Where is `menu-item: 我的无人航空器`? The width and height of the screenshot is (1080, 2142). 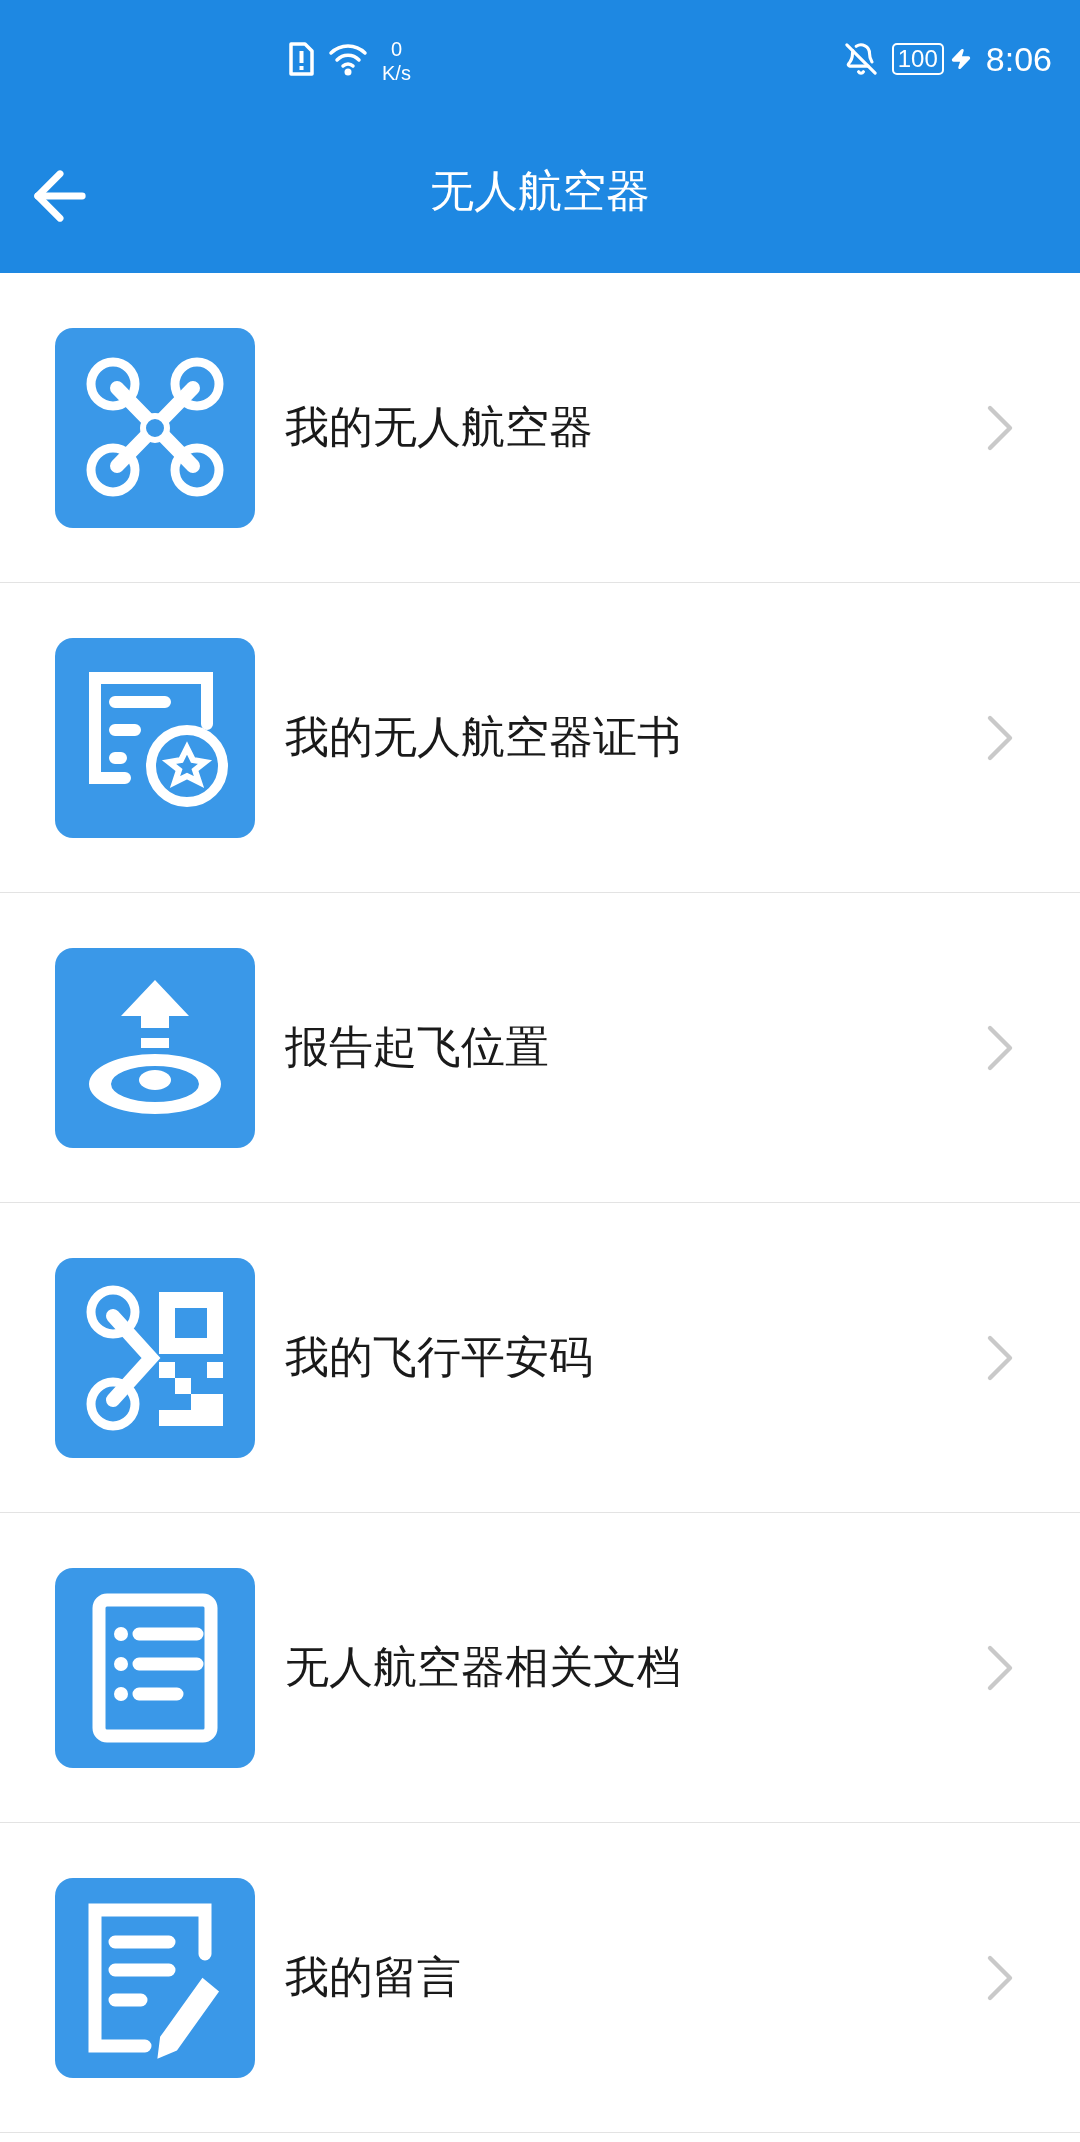
menu-item: 我的无人航空器 is located at coordinates (540, 428).